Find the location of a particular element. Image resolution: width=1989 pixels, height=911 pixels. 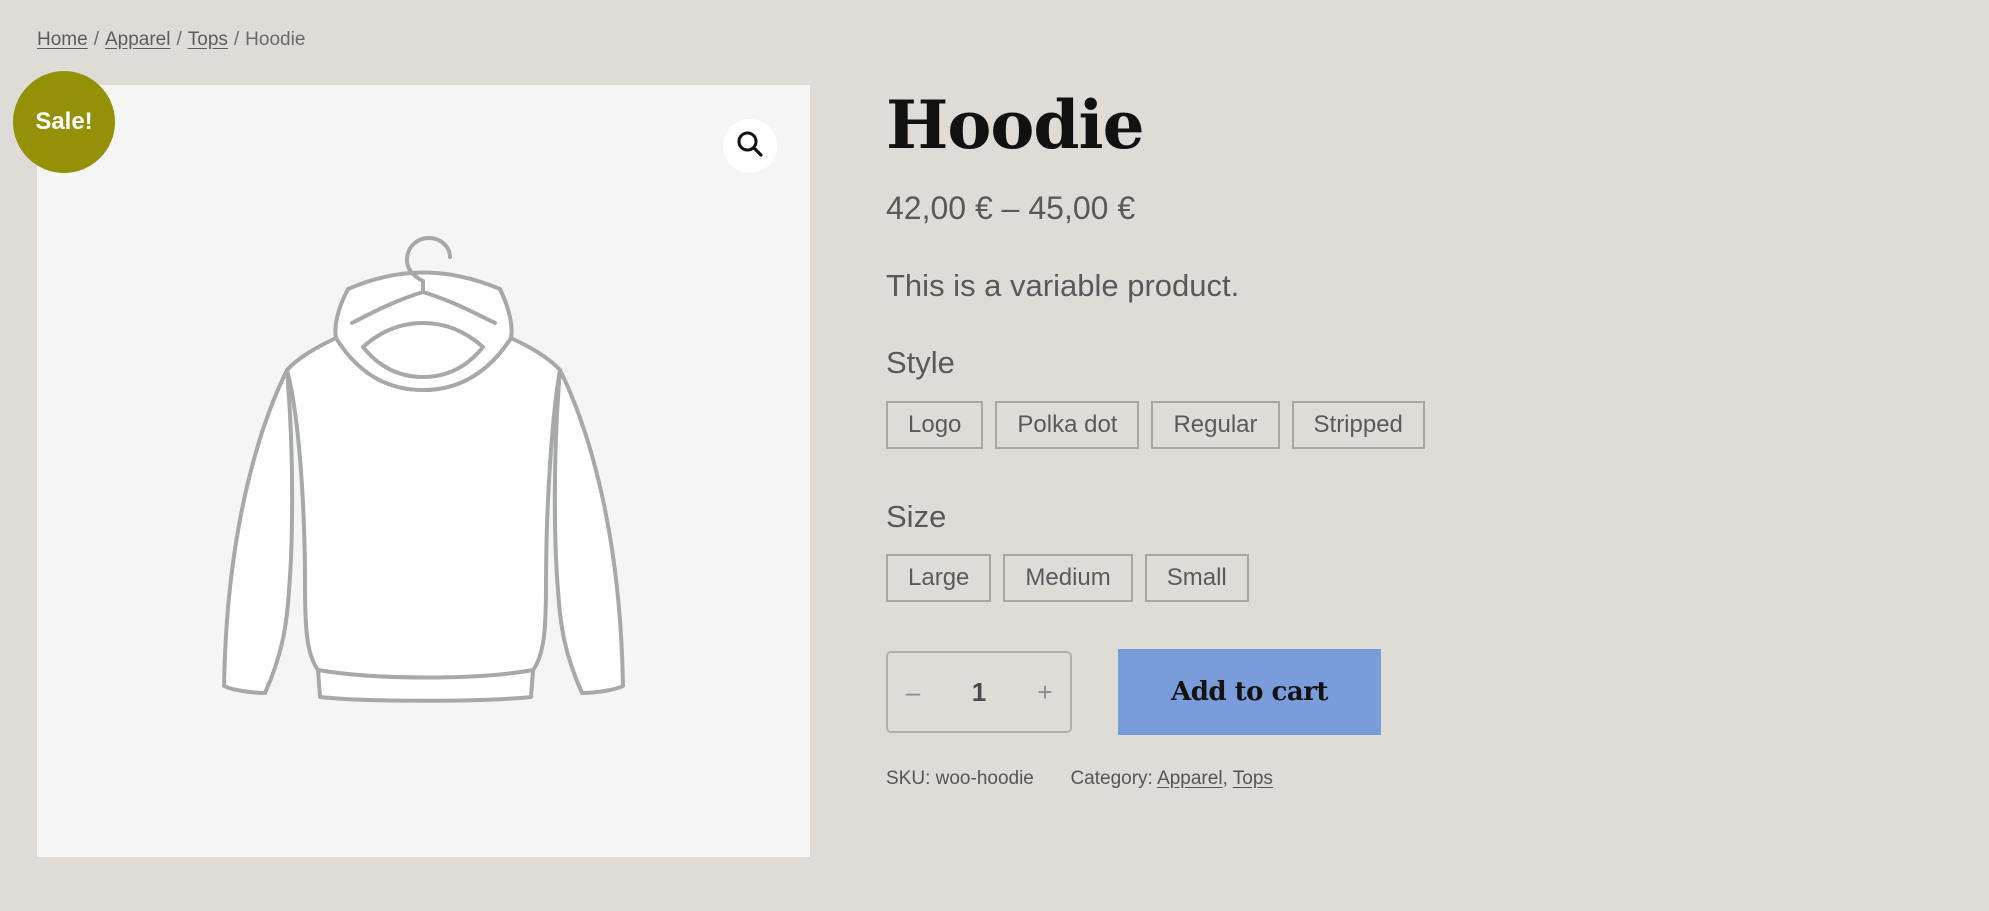

quantity-decrease-button: – is located at coordinates (913, 692).